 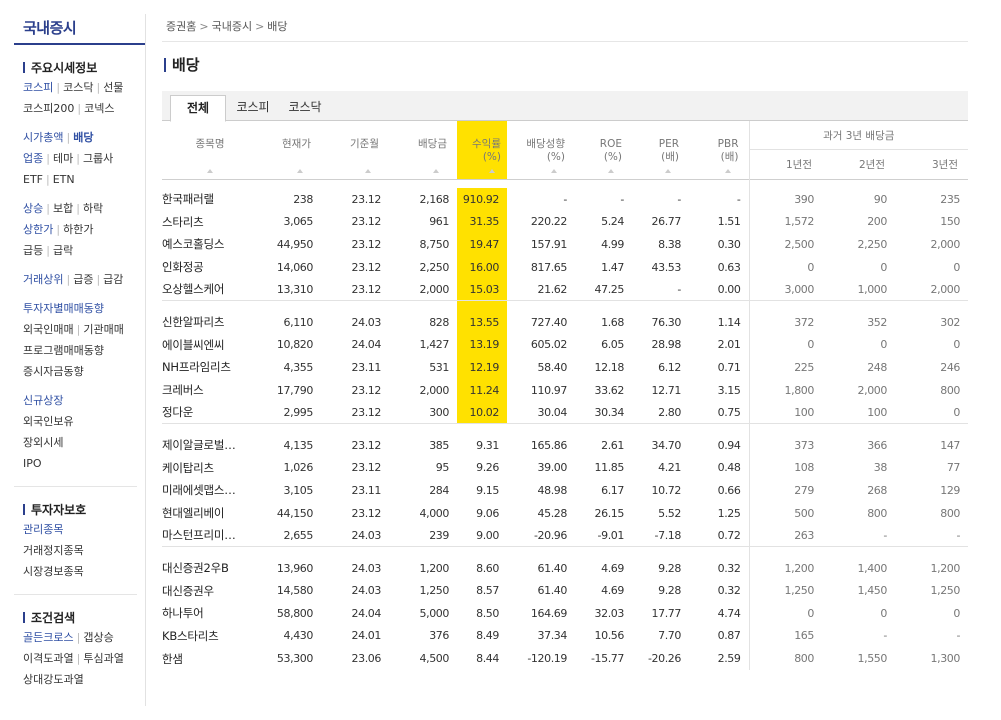 I want to click on col-header-dividend: 배당금, so click(x=423, y=150).